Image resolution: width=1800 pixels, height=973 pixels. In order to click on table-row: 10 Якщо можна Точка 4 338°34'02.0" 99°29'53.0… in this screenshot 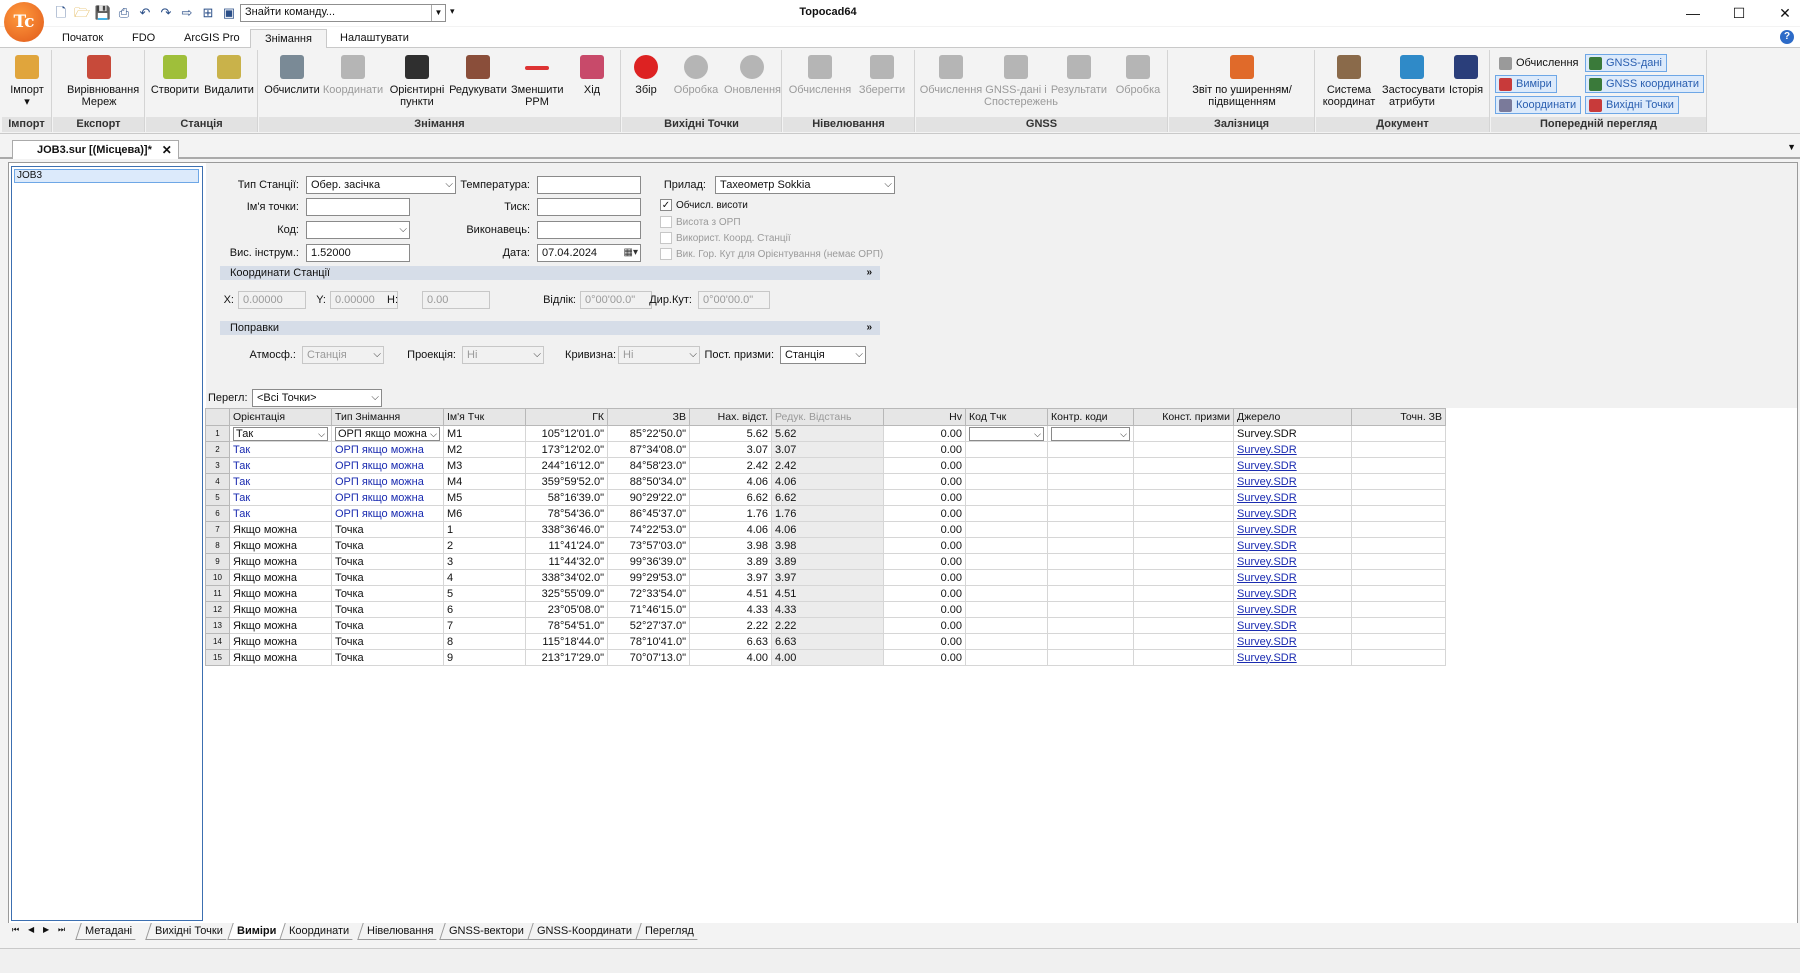, I will do `click(825, 577)`.